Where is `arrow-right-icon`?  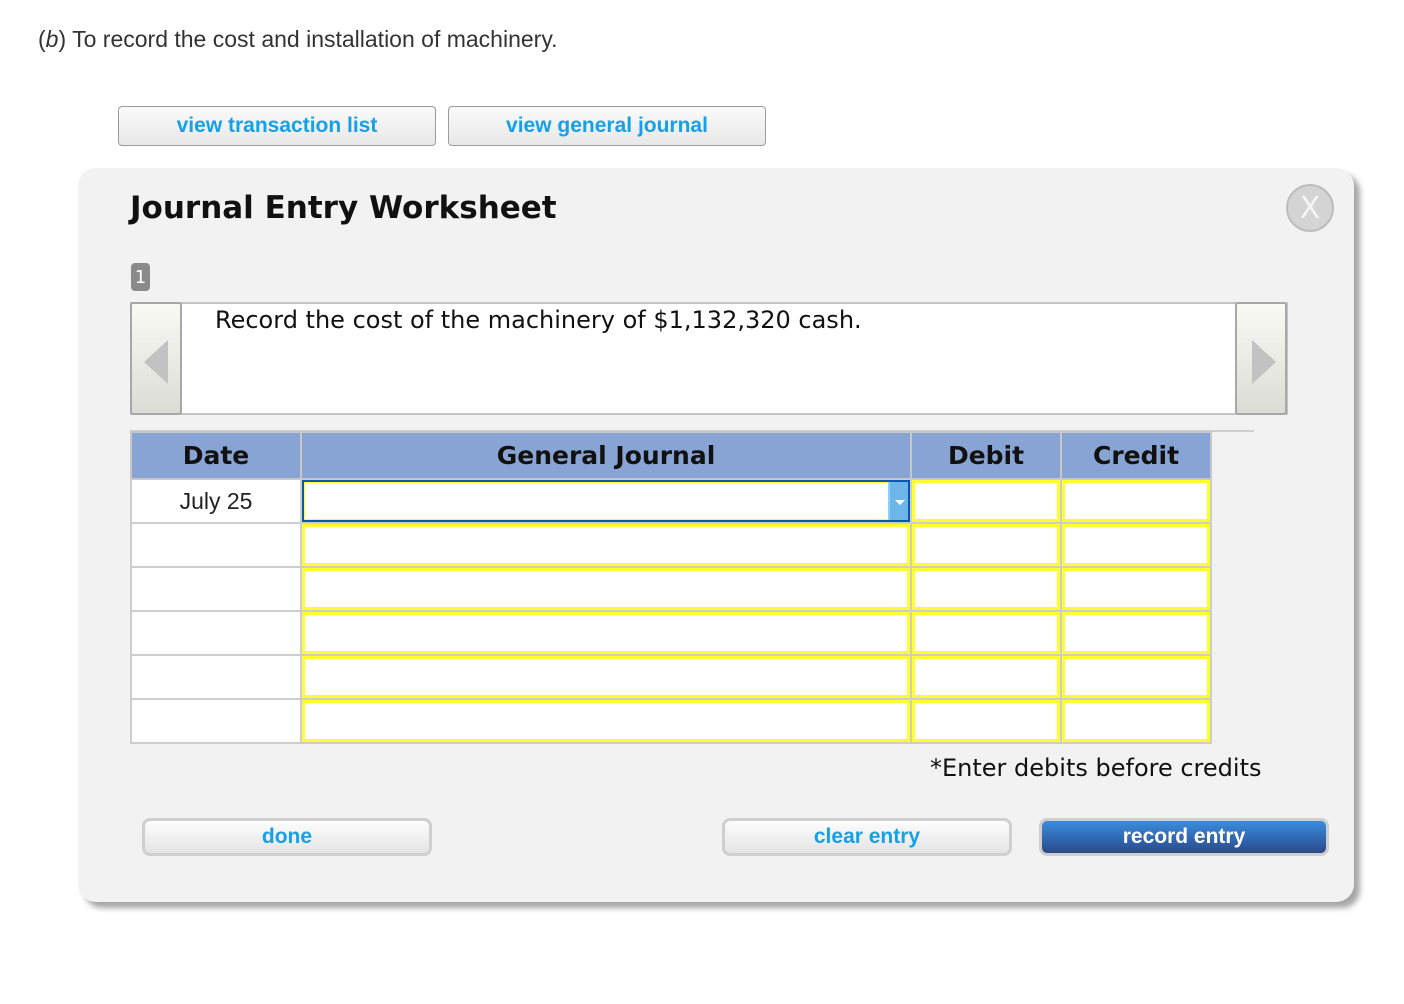 arrow-right-icon is located at coordinates (1264, 362).